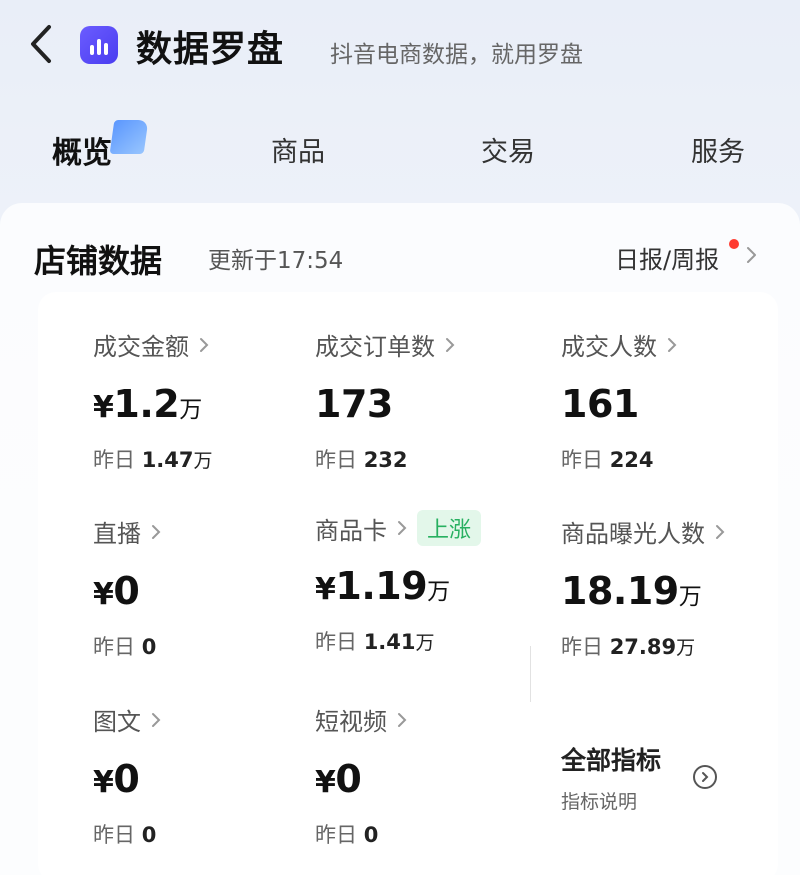 The height and width of the screenshot is (875, 800). I want to click on compass-logo-icon, so click(99, 45).